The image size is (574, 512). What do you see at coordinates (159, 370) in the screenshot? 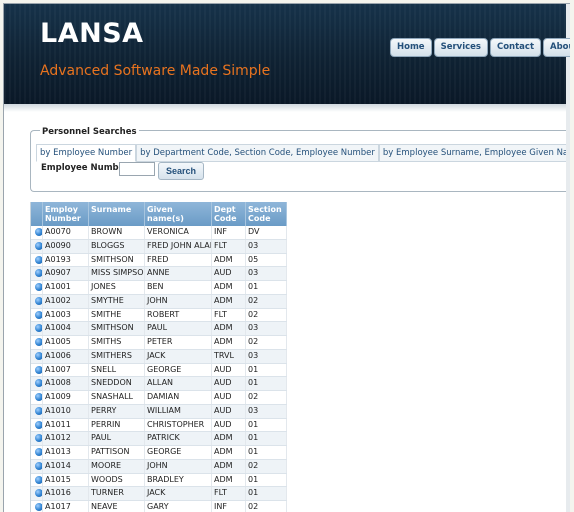
I see `table-row: A1007 SNELL GEORGE AUD 01` at bounding box center [159, 370].